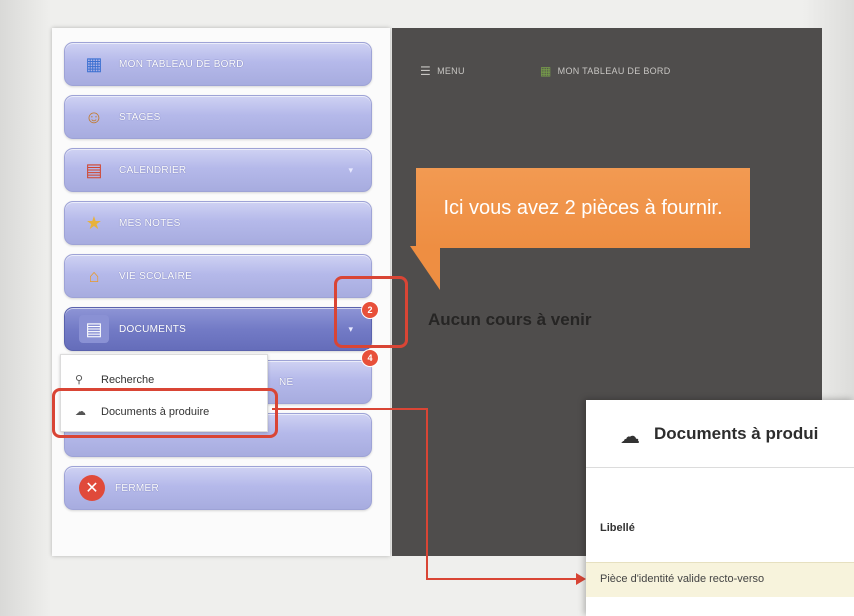  What do you see at coordinates (370, 310) in the screenshot?
I see `pending-count-badge: 2` at bounding box center [370, 310].